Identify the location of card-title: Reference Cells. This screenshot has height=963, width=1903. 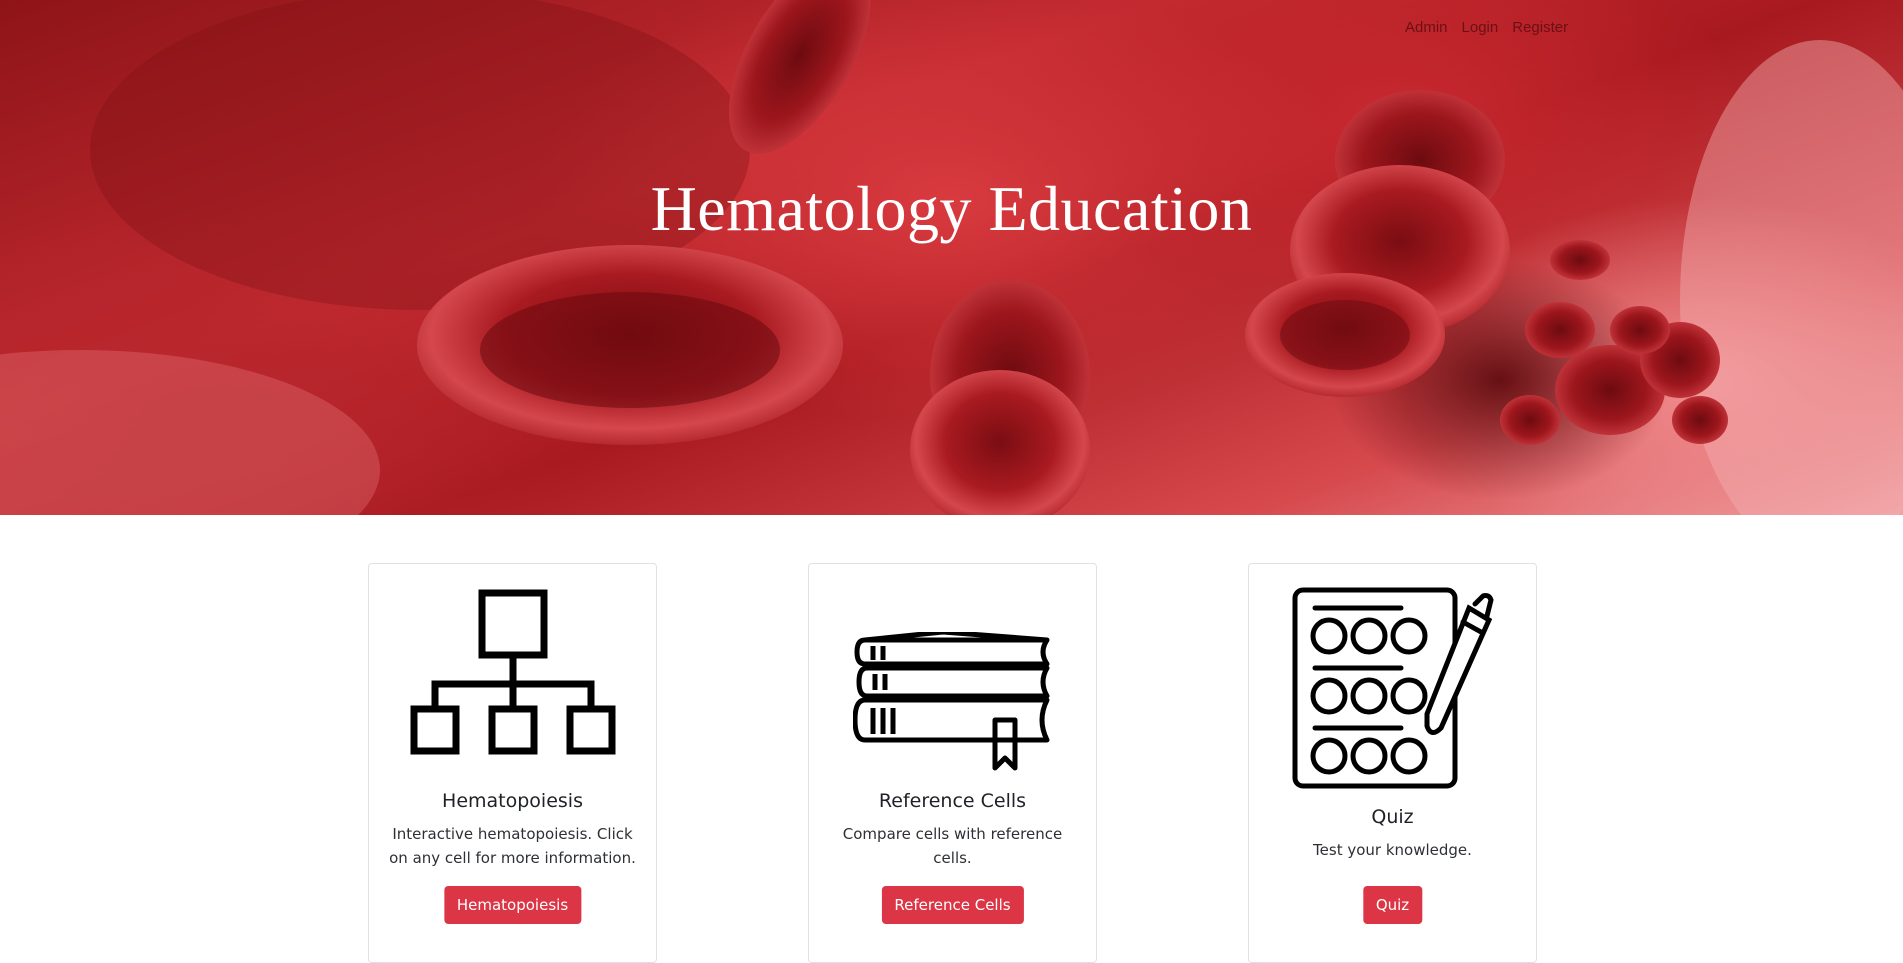
(952, 801).